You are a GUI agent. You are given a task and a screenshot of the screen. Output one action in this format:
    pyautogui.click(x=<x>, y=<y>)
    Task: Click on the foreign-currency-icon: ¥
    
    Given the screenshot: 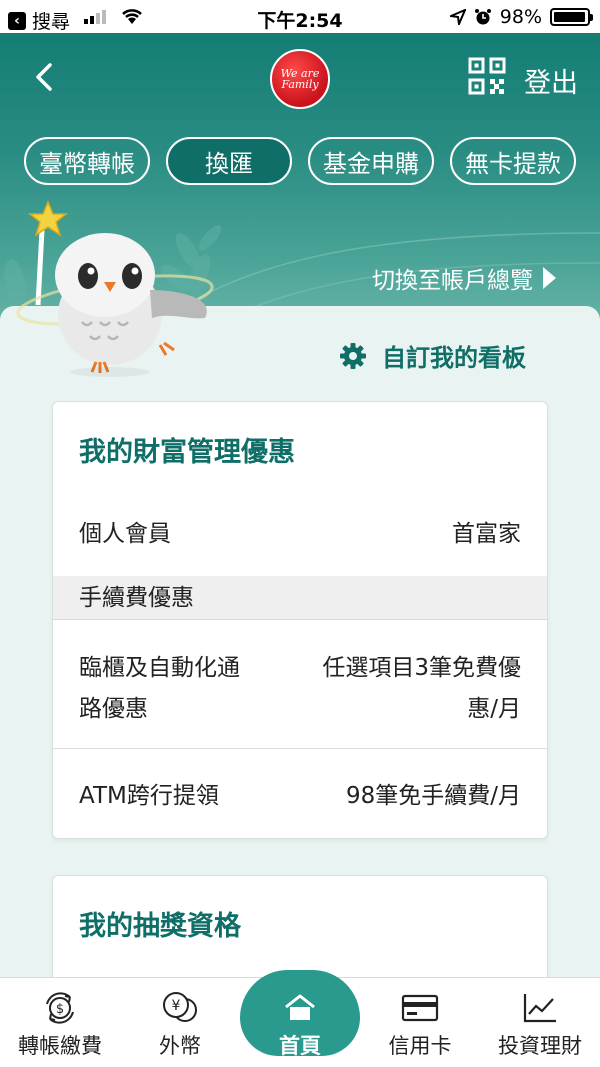 What is the action you would take?
    pyautogui.click(x=180, y=1007)
    